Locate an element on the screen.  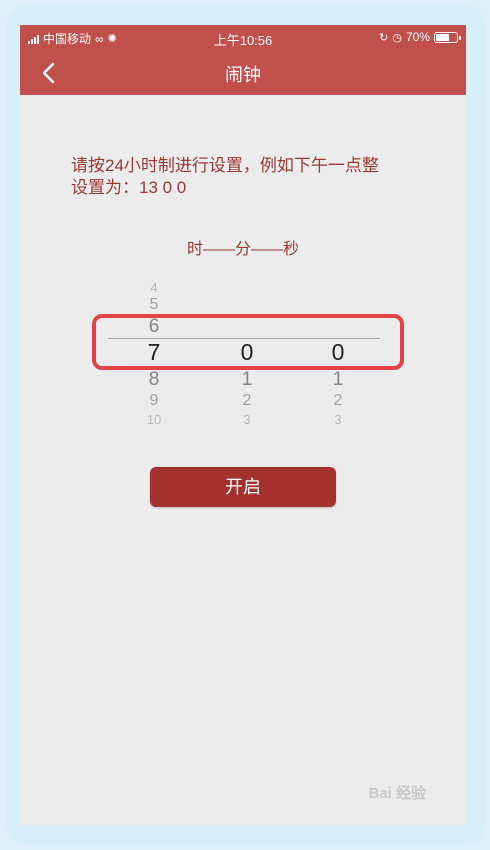
minute-option: 1 is located at coordinates (247, 380).